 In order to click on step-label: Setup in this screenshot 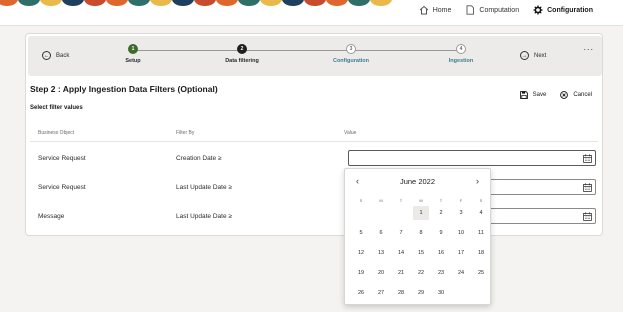, I will do `click(133, 61)`.